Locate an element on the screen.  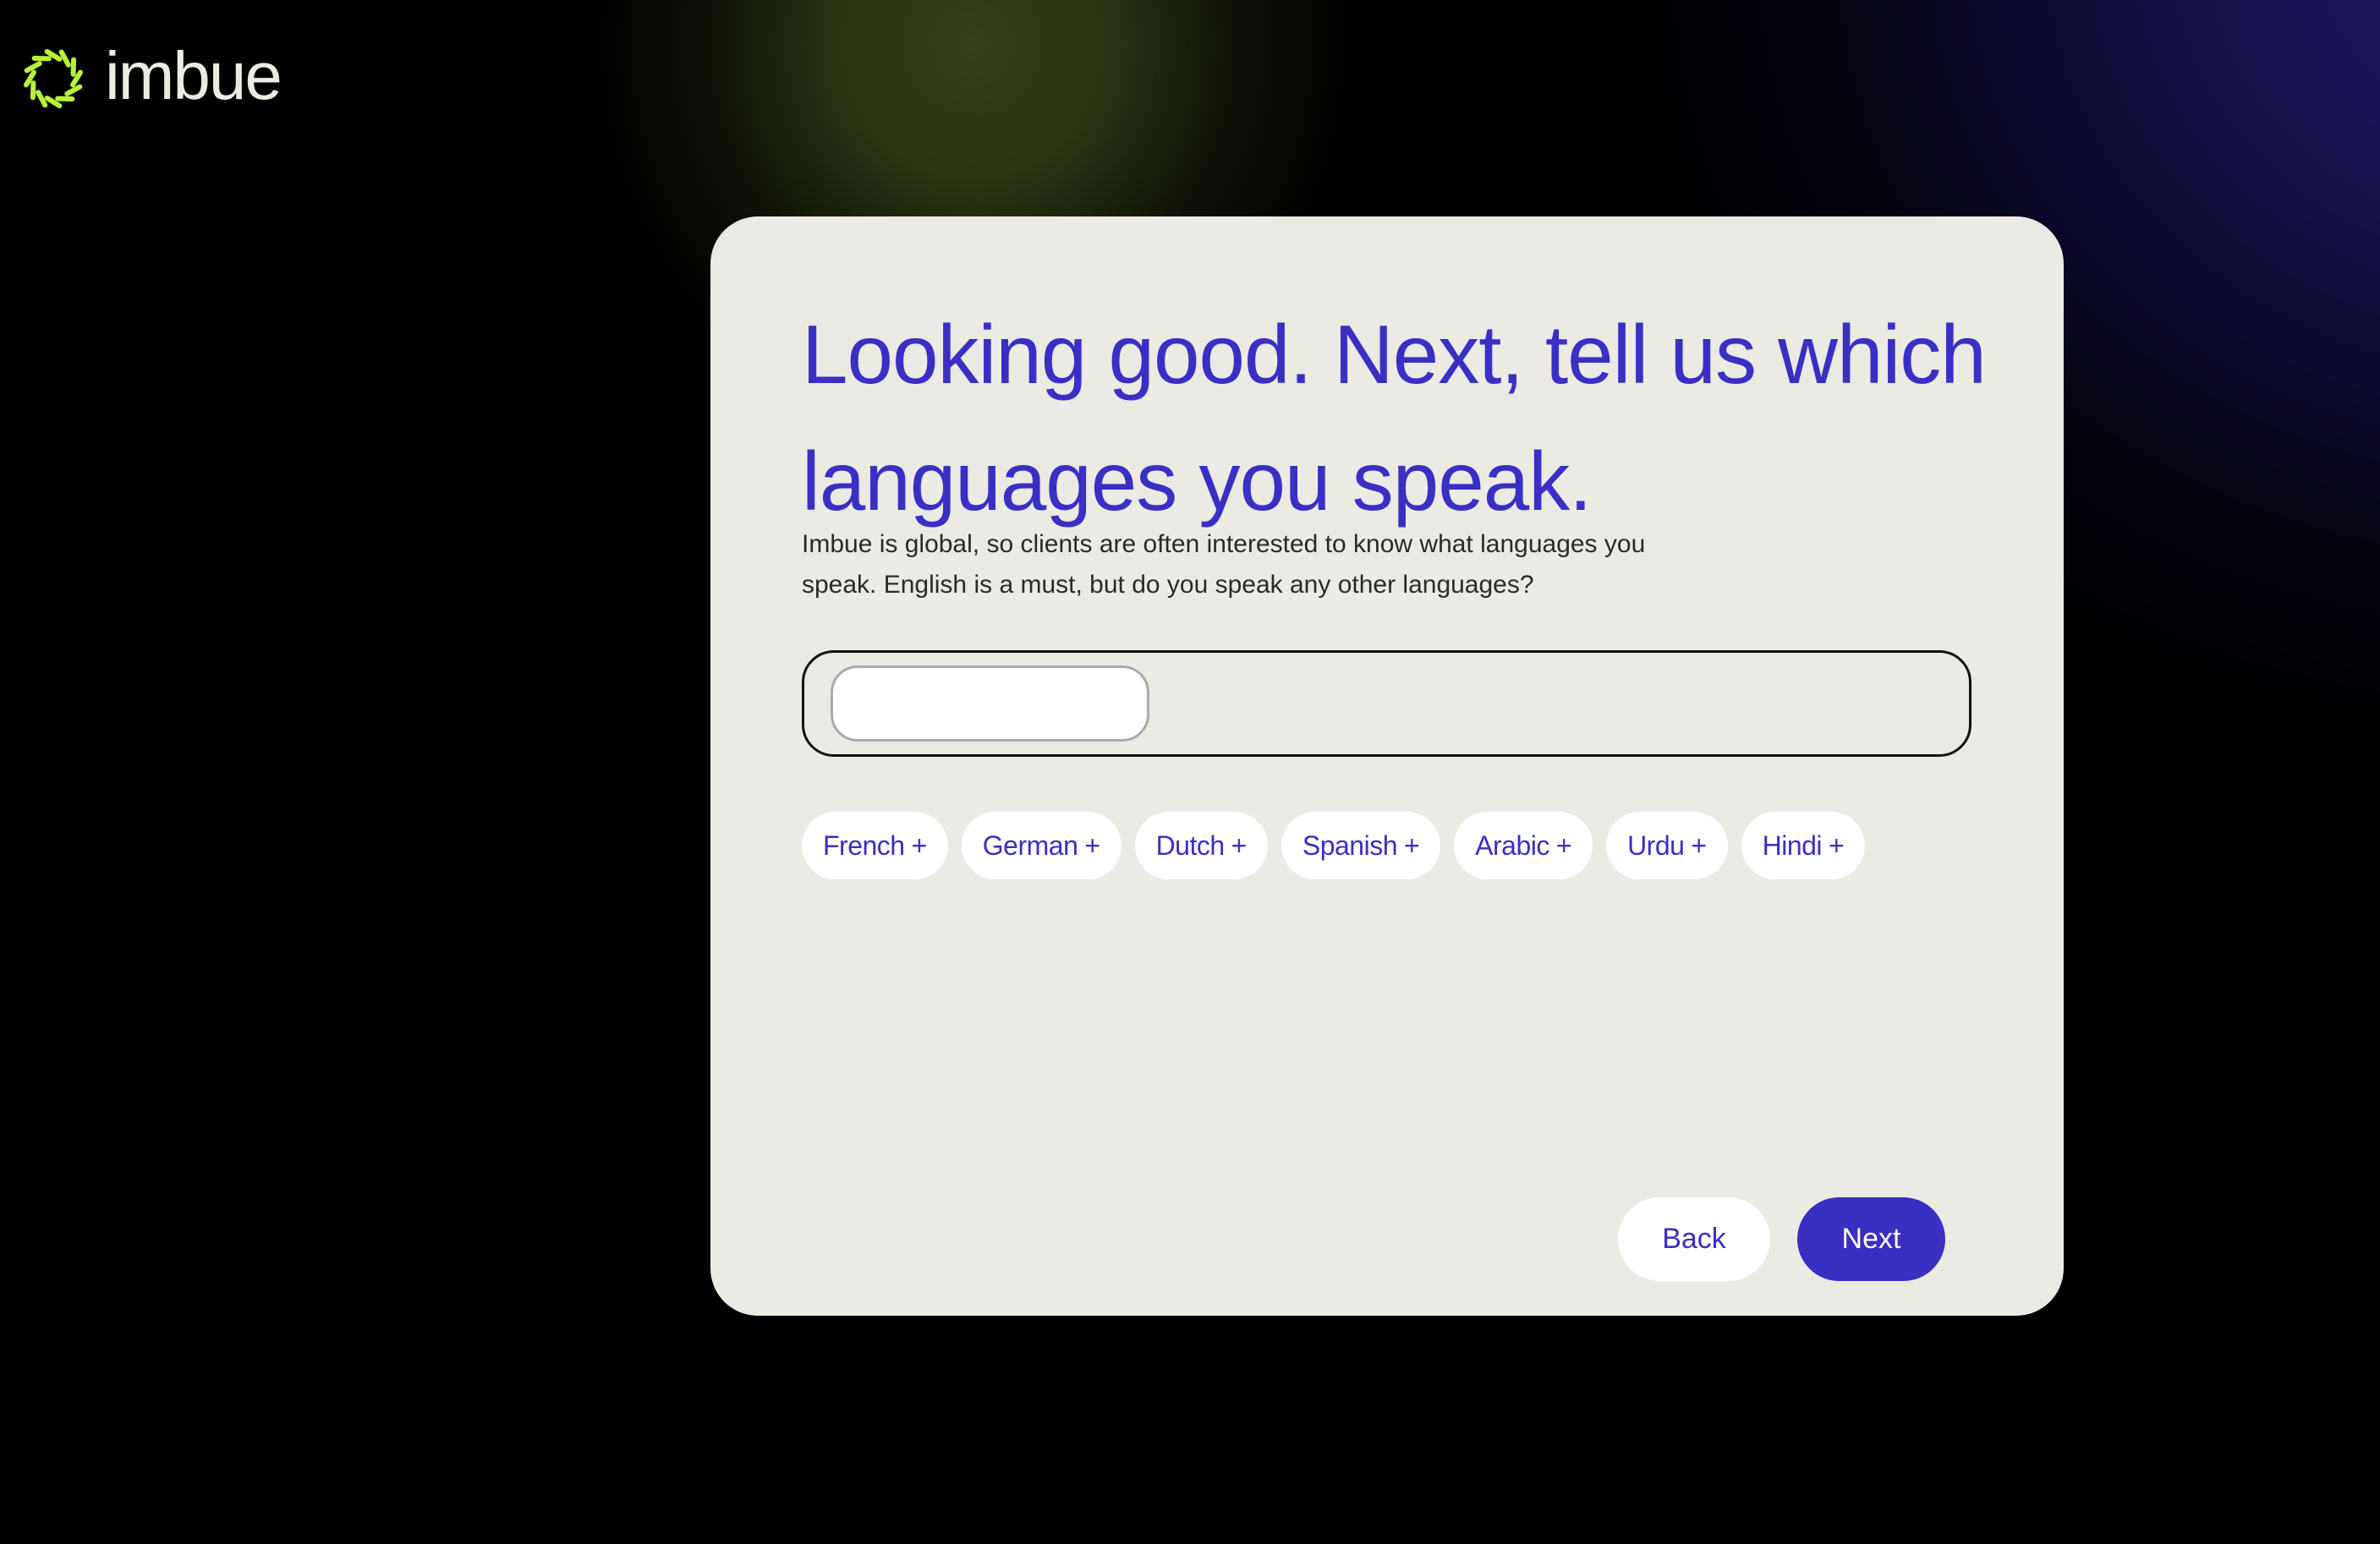
suggestion-chip-dutch: Dutch + is located at coordinates (1201, 845).